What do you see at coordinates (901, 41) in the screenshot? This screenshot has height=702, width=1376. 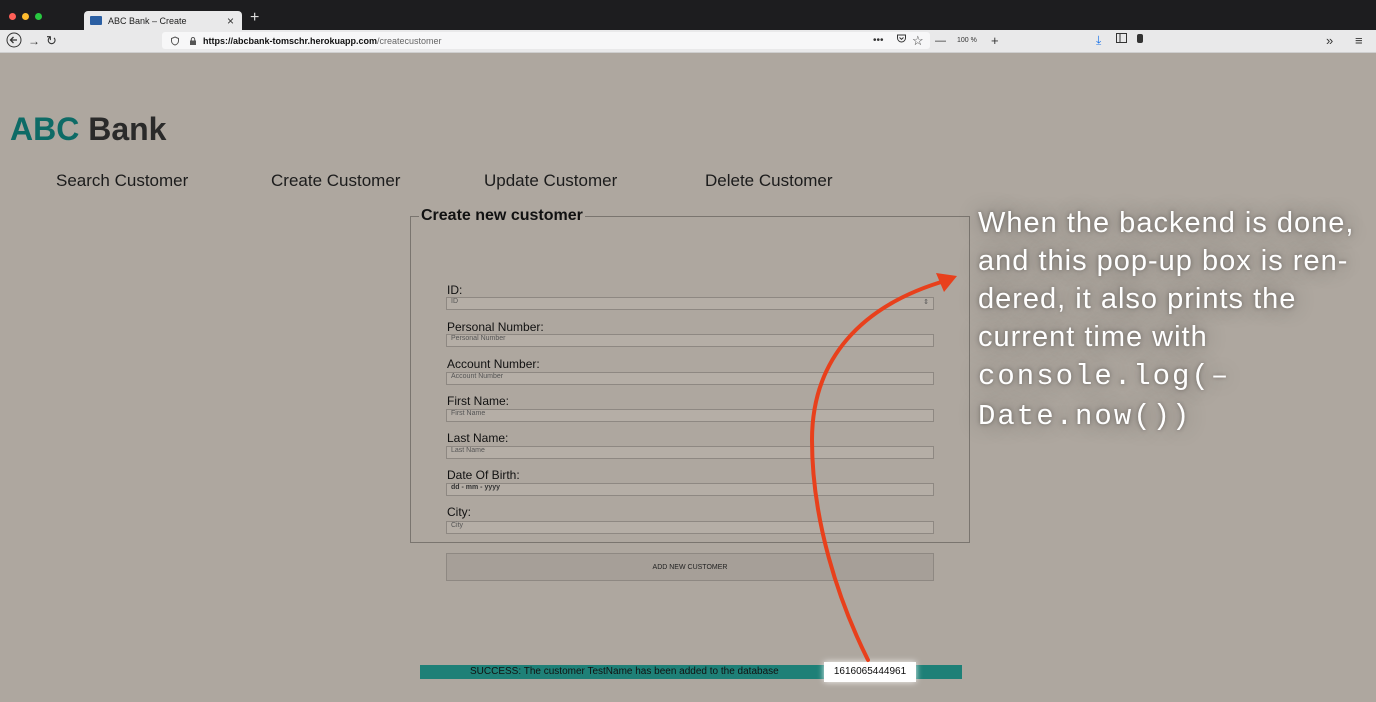 I see `pocket-icon` at bounding box center [901, 41].